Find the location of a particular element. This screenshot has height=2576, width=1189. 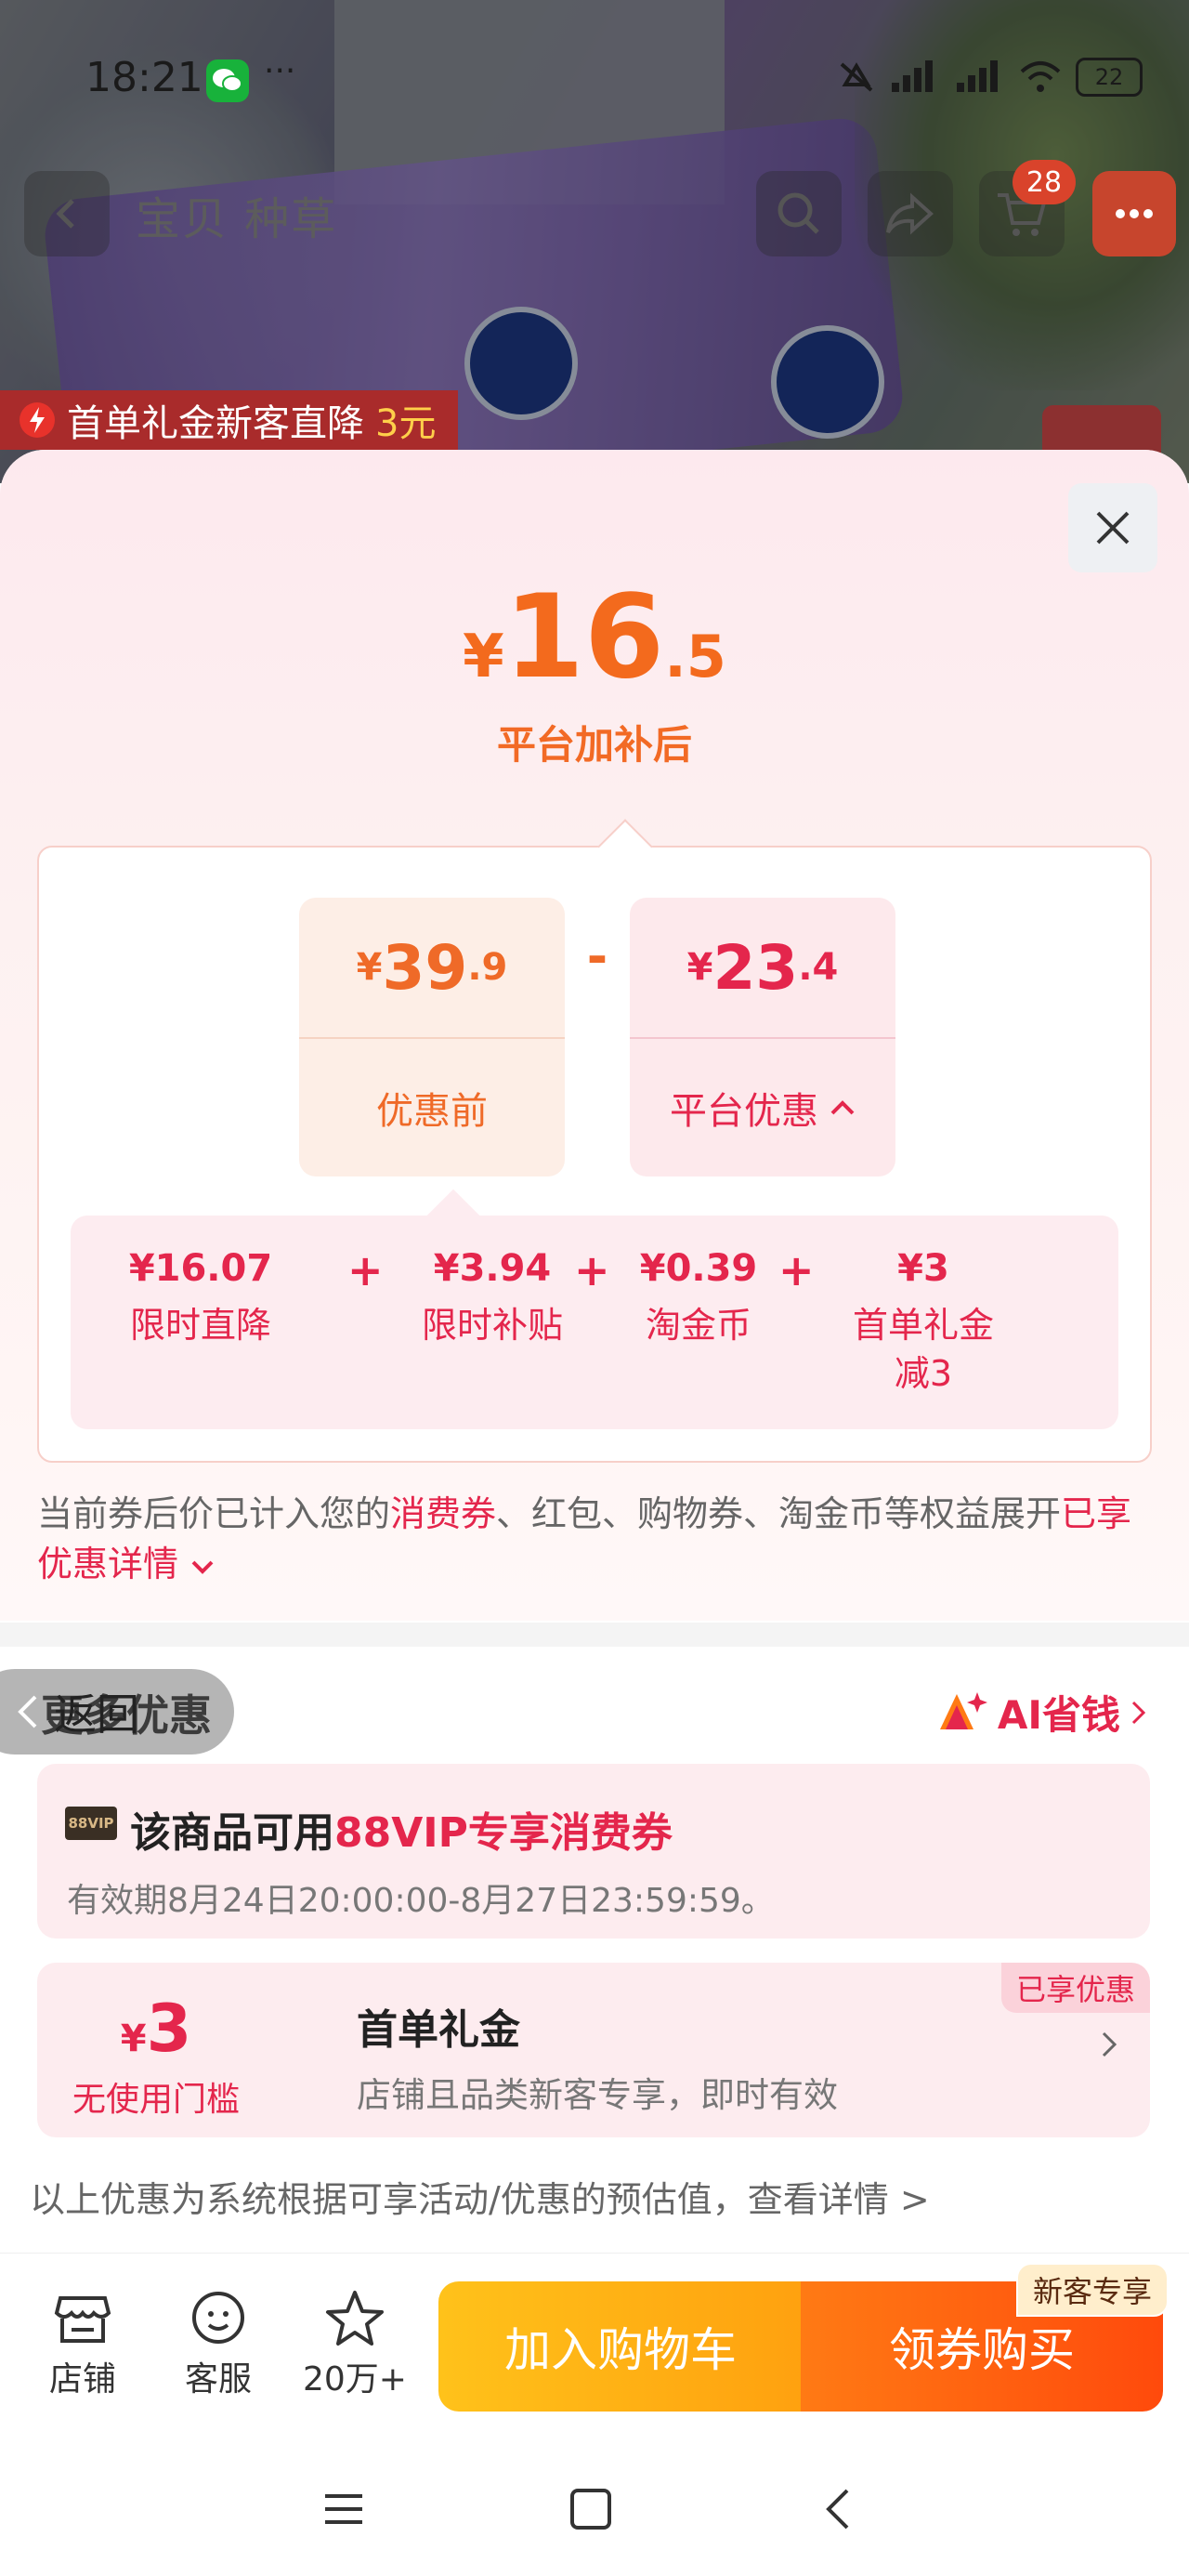

consumption-coupon-link: 消费券 is located at coordinates (443, 1513).